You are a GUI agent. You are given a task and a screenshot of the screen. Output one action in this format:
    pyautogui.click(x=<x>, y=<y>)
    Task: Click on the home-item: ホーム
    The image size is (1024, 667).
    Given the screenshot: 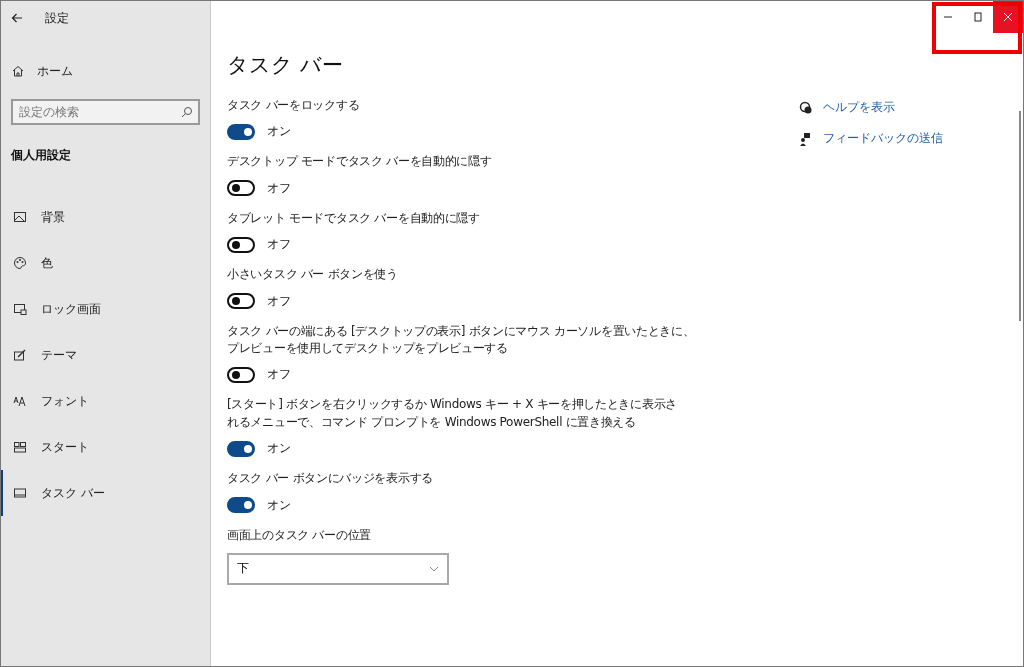 What is the action you would take?
    pyautogui.click(x=105, y=59)
    